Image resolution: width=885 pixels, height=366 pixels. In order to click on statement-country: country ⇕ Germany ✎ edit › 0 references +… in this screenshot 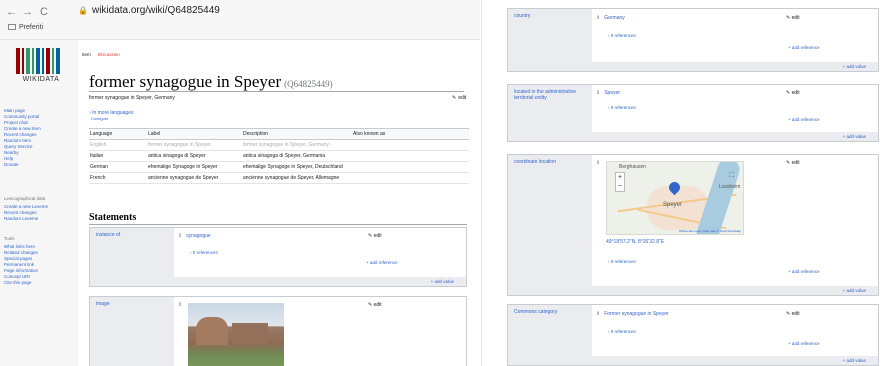, I will do `click(693, 40)`.